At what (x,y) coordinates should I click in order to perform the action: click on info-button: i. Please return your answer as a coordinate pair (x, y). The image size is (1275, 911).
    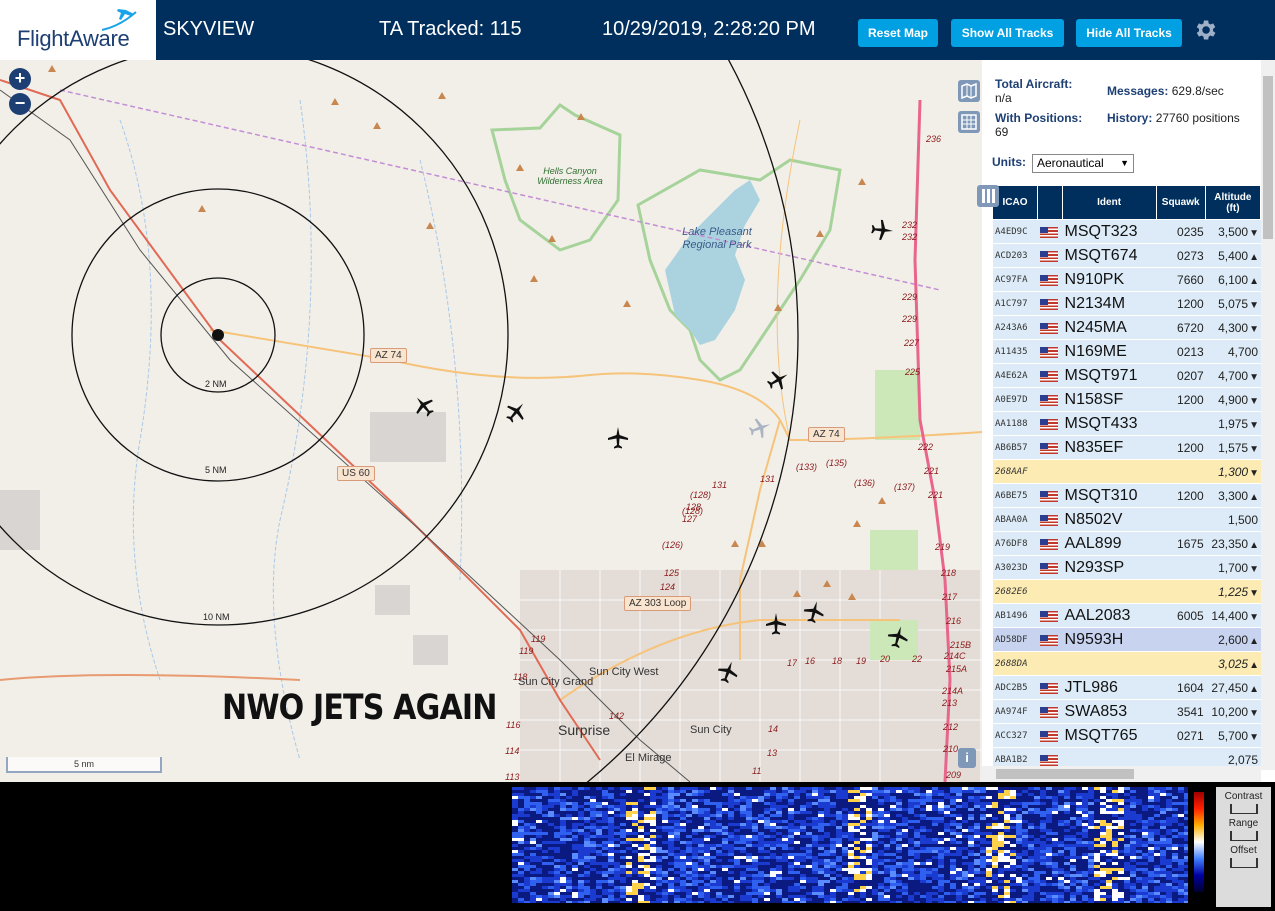
    Looking at the image, I should click on (967, 758).